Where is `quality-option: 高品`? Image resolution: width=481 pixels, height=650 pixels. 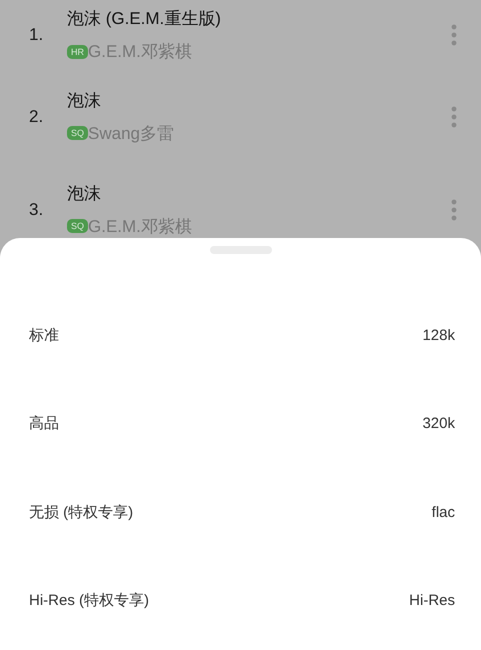 quality-option: 高品 is located at coordinates (44, 424).